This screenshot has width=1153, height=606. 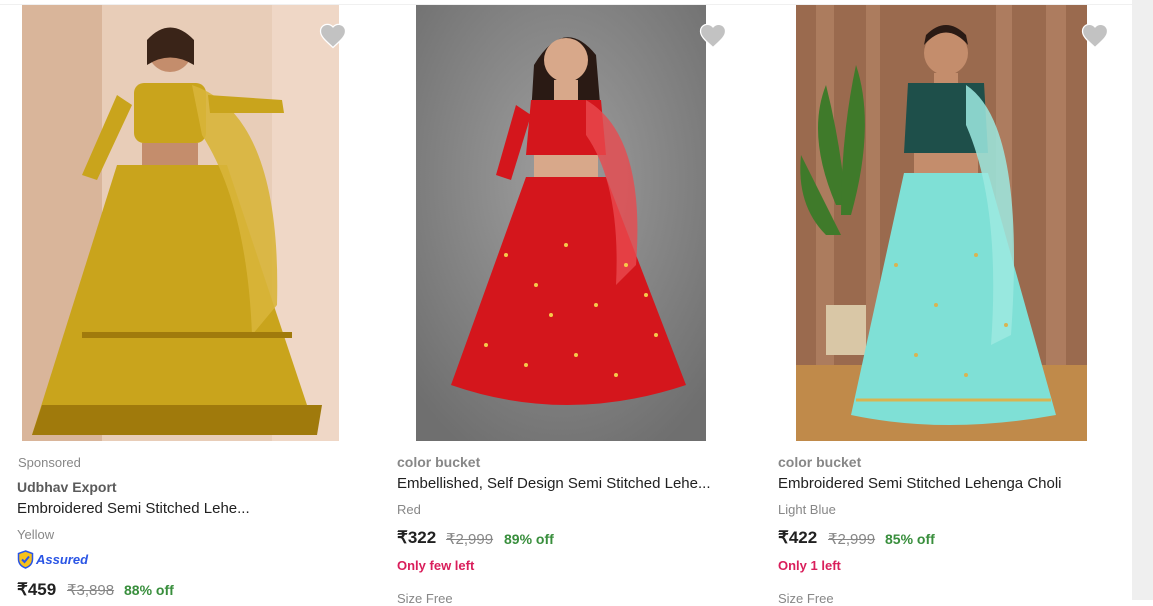 I want to click on assured-label: Assured, so click(x=62, y=559).